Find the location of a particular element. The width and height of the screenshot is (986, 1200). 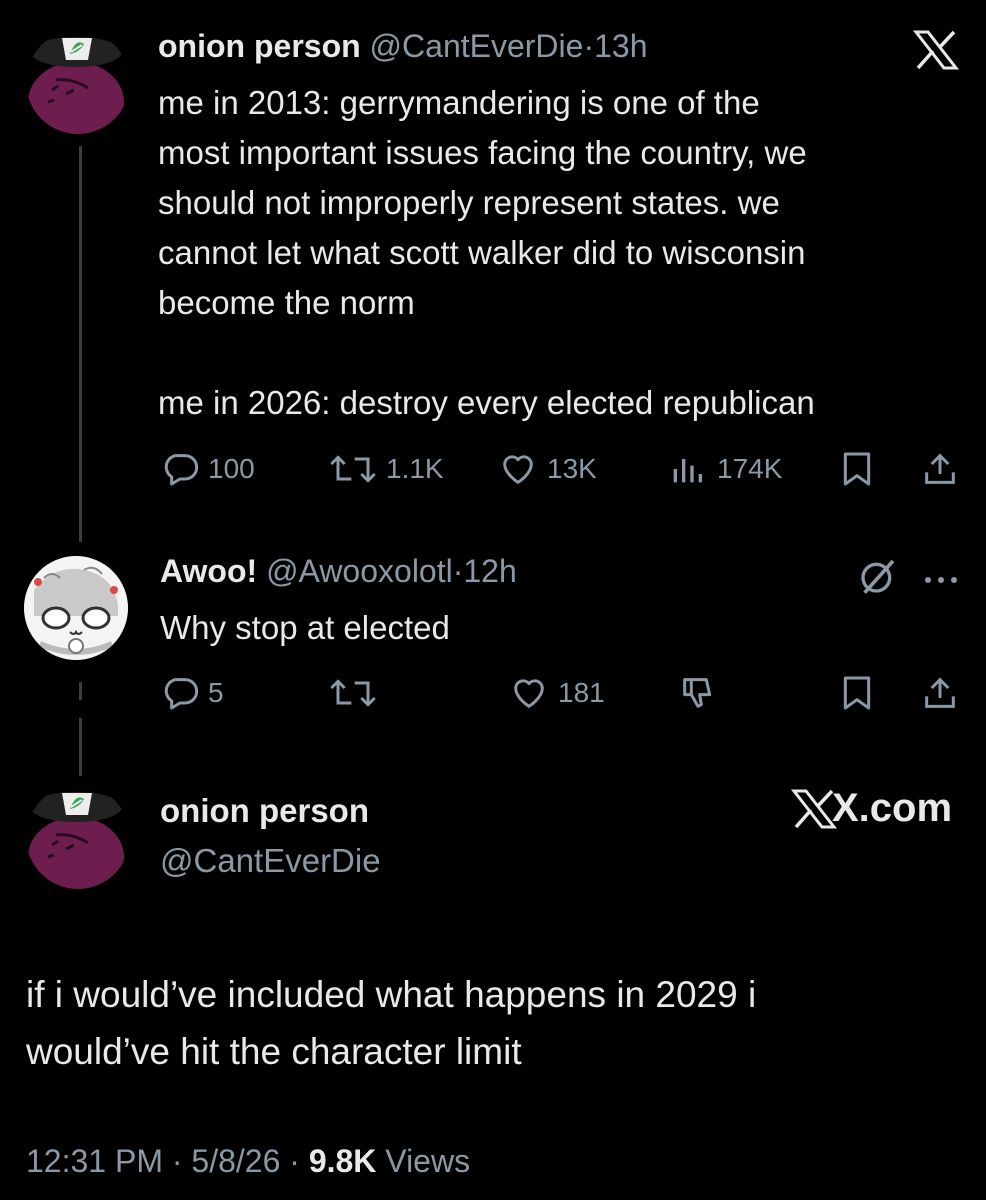

tweet-meta: 12:31 PM · 5/8/26 · 9.8K Views is located at coordinates (248, 1161).